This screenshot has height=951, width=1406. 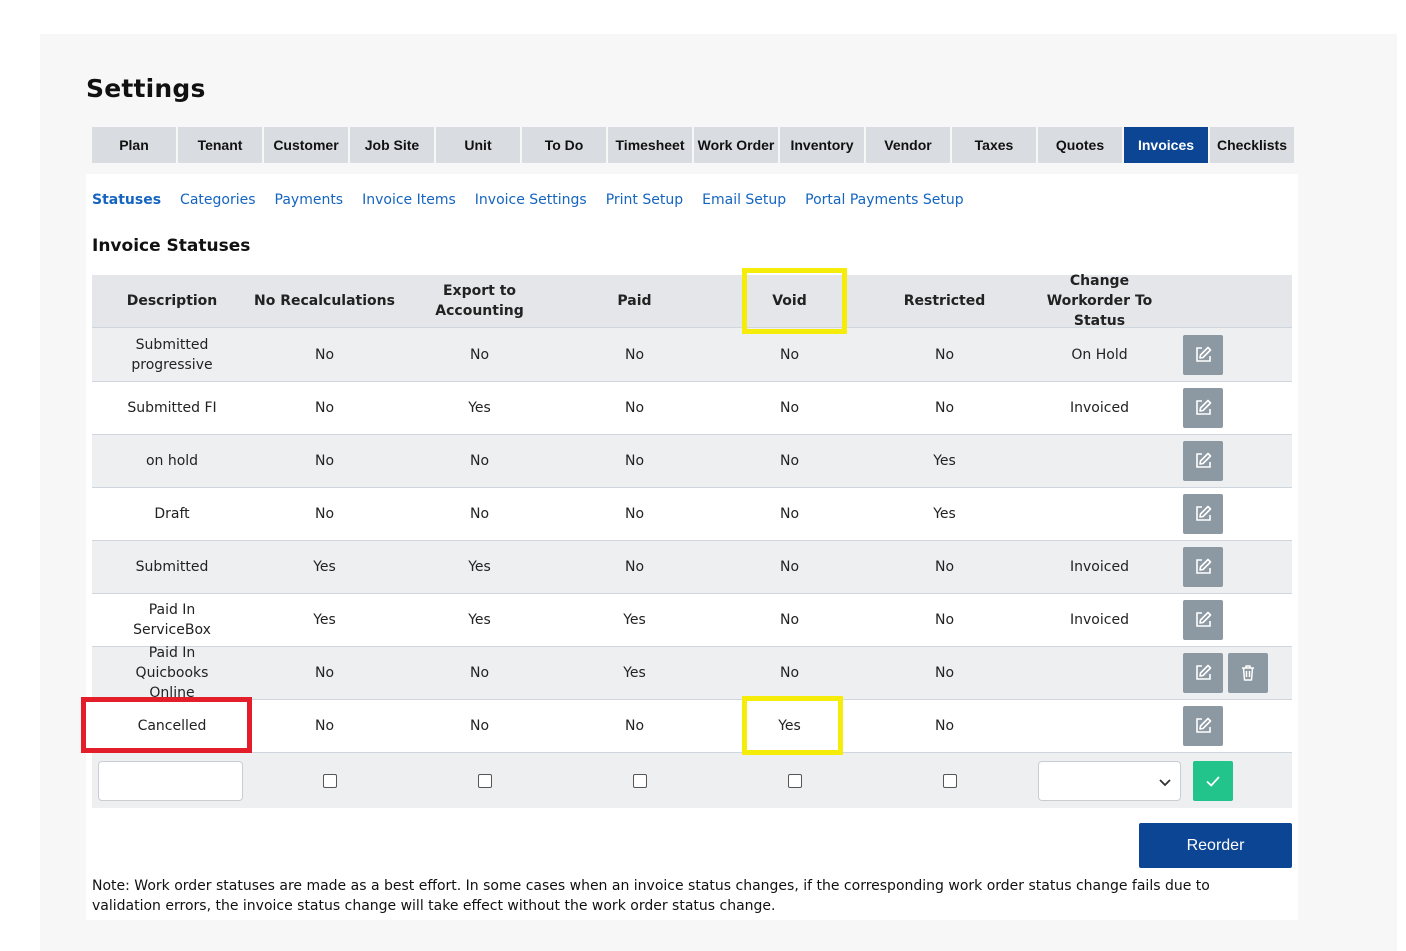 What do you see at coordinates (172, 354) in the screenshot?
I see `cell-description: Submitted progressive` at bounding box center [172, 354].